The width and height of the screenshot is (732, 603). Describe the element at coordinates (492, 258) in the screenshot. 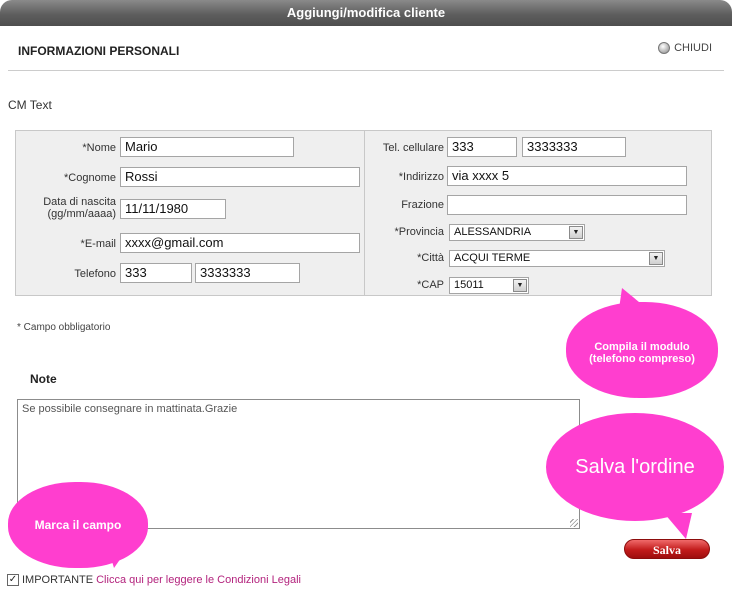

I see `citta-value: ACQUI TERME` at that location.